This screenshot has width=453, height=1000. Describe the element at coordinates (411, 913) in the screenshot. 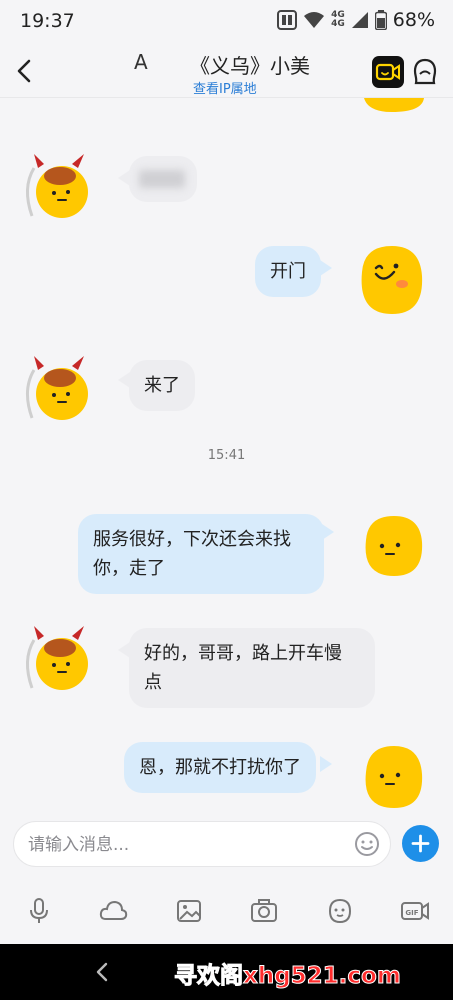

I see `svg-text: GIF` at that location.